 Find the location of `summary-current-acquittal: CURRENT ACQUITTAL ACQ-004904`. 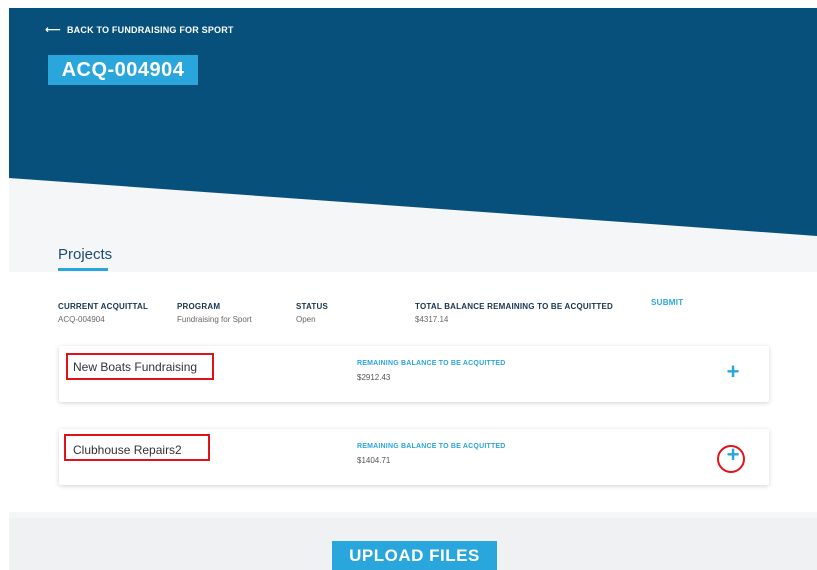

summary-current-acquittal: CURRENT ACQUITTAL ACQ-004904 is located at coordinates (103, 313).